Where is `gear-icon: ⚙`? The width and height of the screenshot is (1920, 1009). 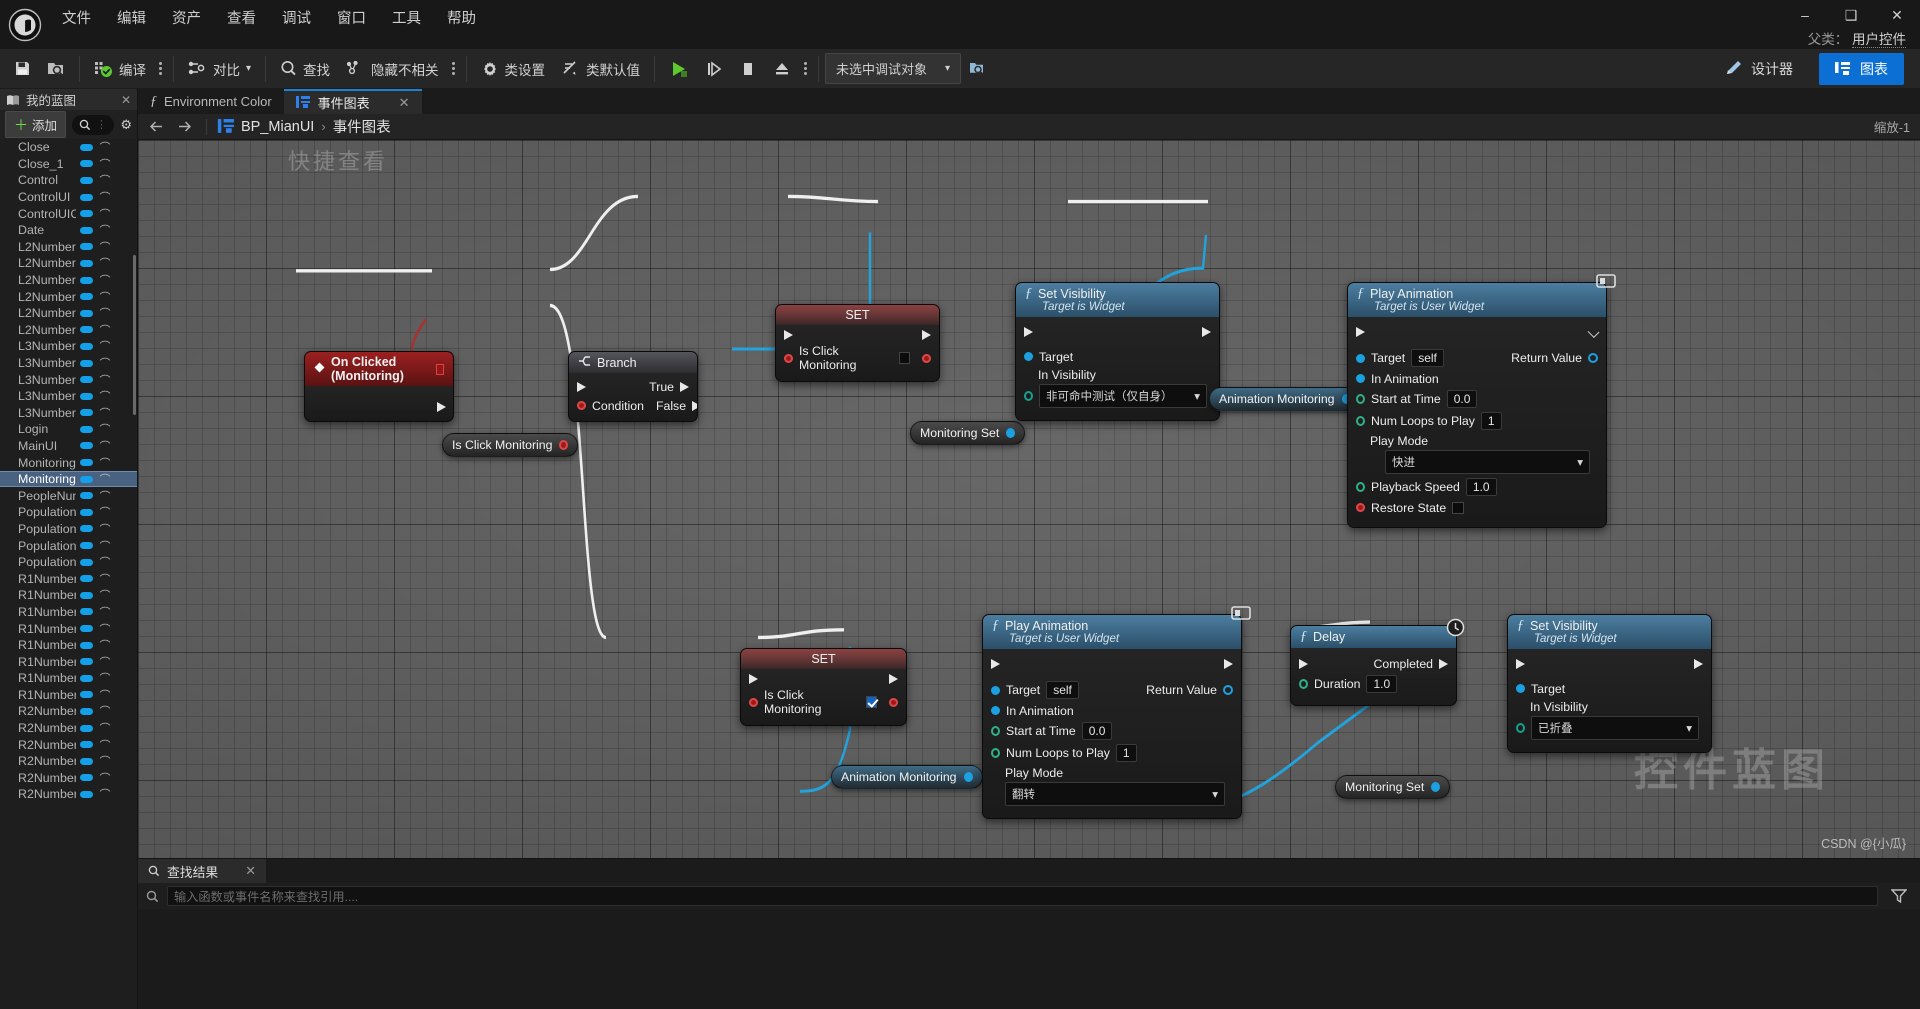
gear-icon: ⚙ is located at coordinates (126, 125).